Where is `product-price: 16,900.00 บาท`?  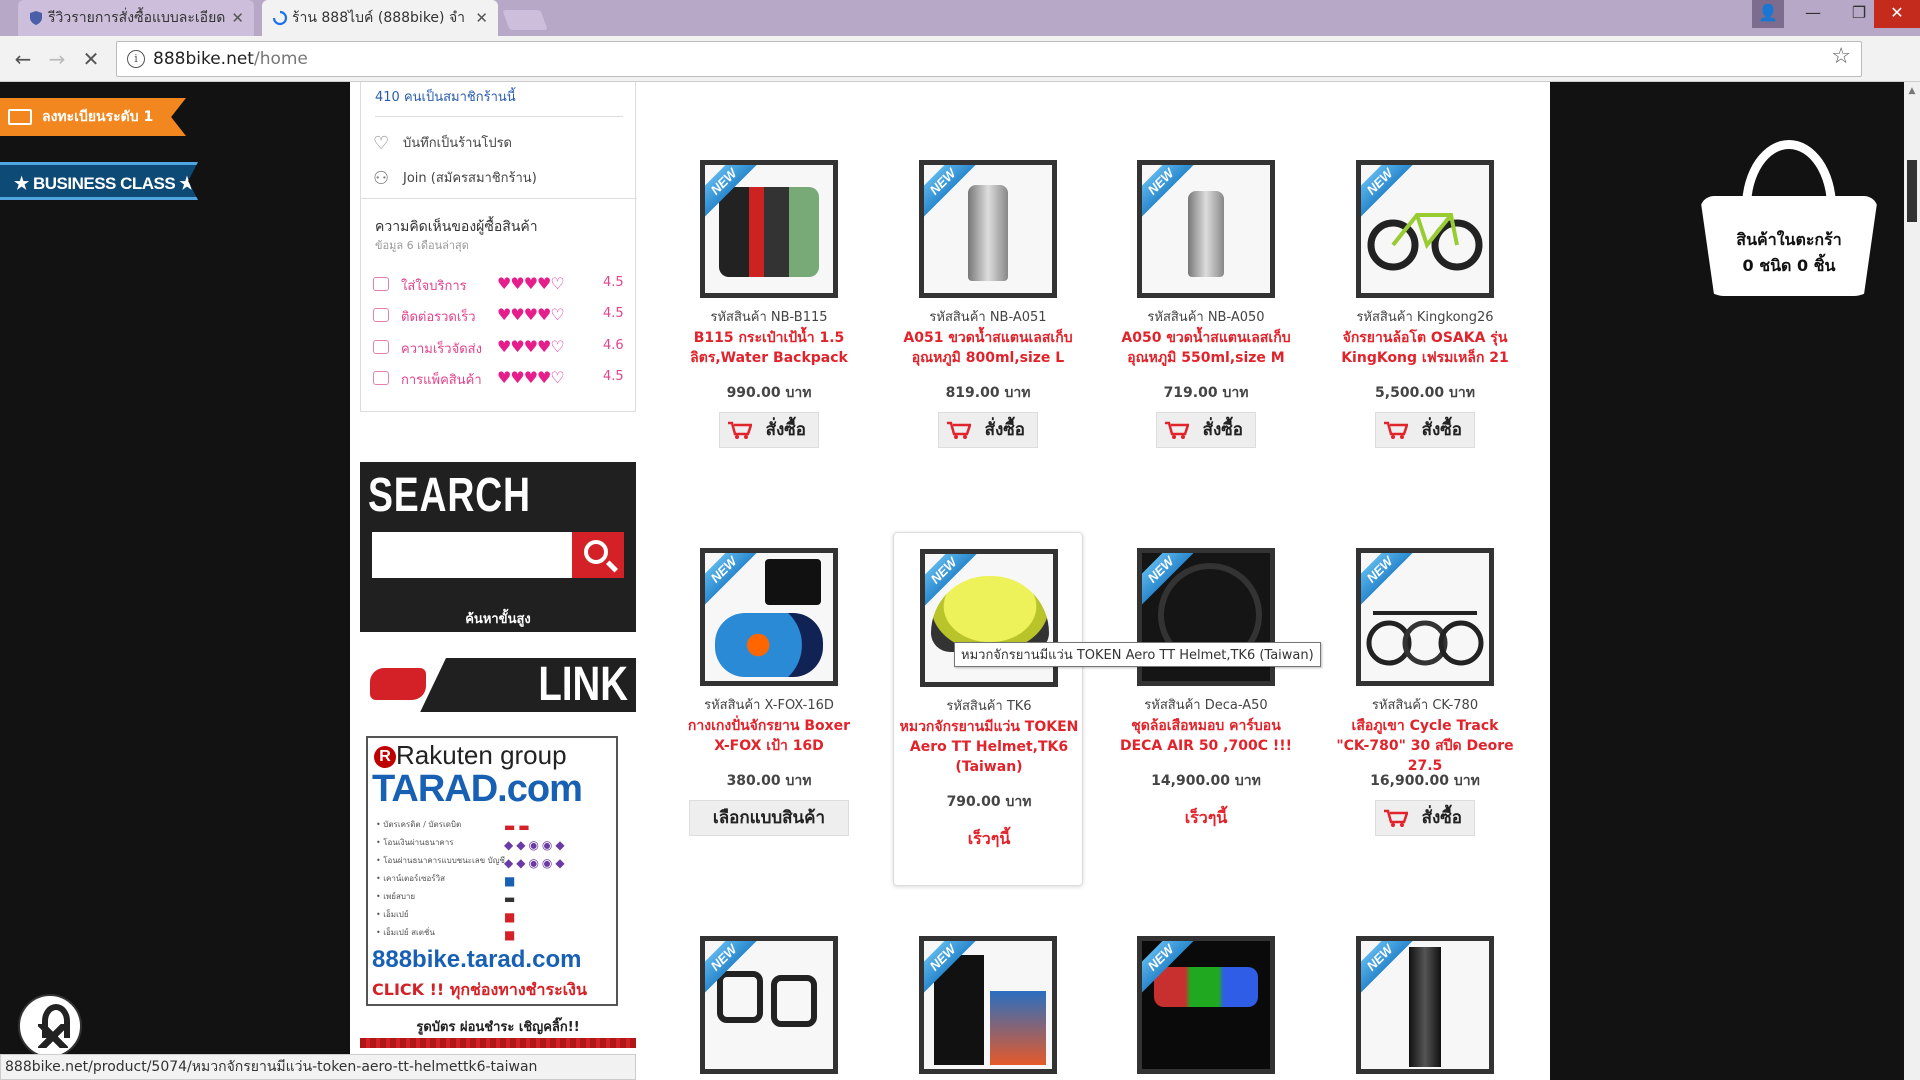
product-price: 16,900.00 บาท is located at coordinates (1425, 781).